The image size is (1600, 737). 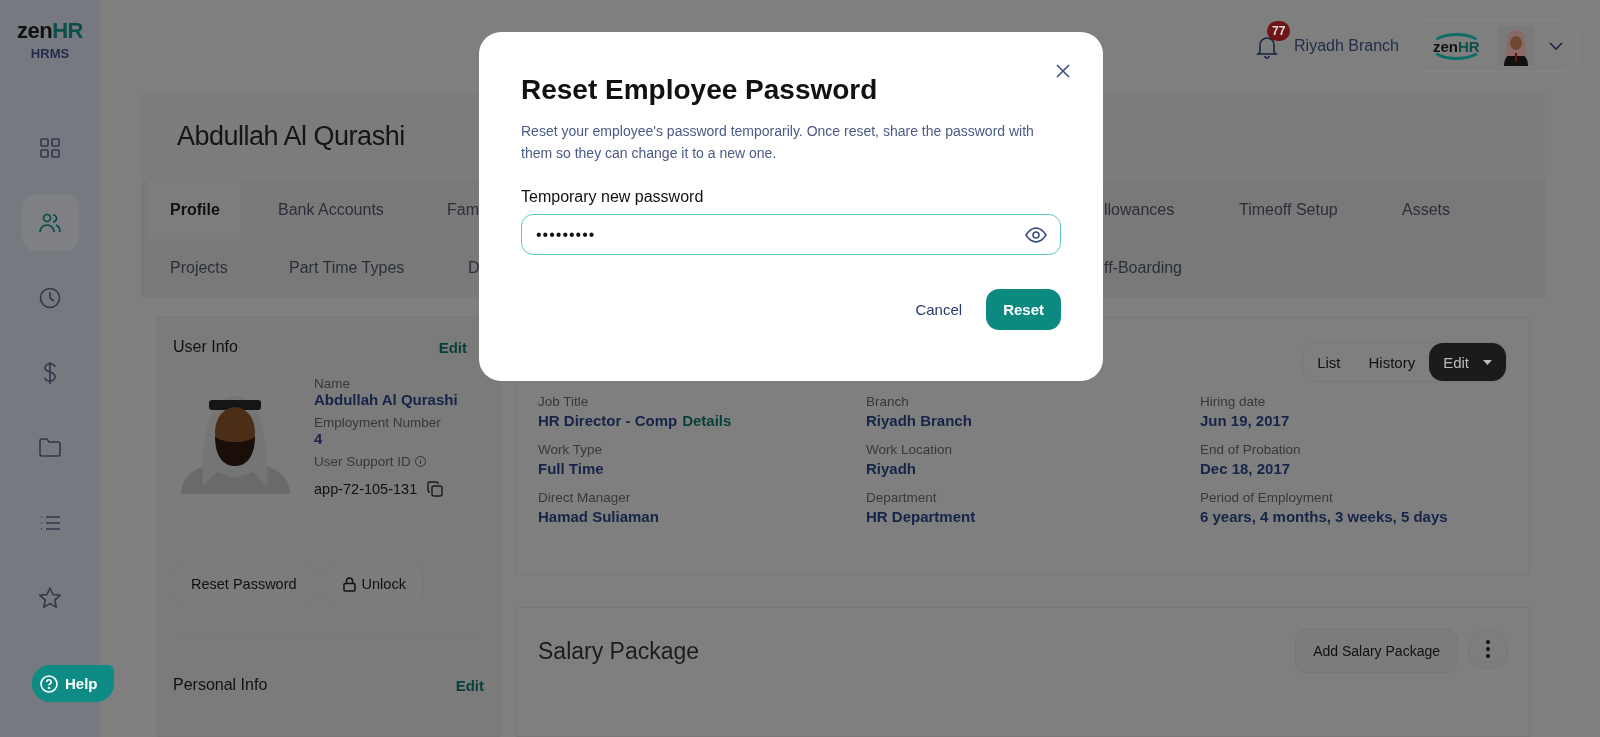 I want to click on employee-name: Abdullah Al Qurashi, so click(x=291, y=137).